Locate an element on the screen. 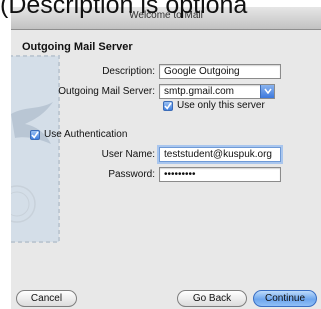  use-authentication-checkbox is located at coordinates (35, 134).